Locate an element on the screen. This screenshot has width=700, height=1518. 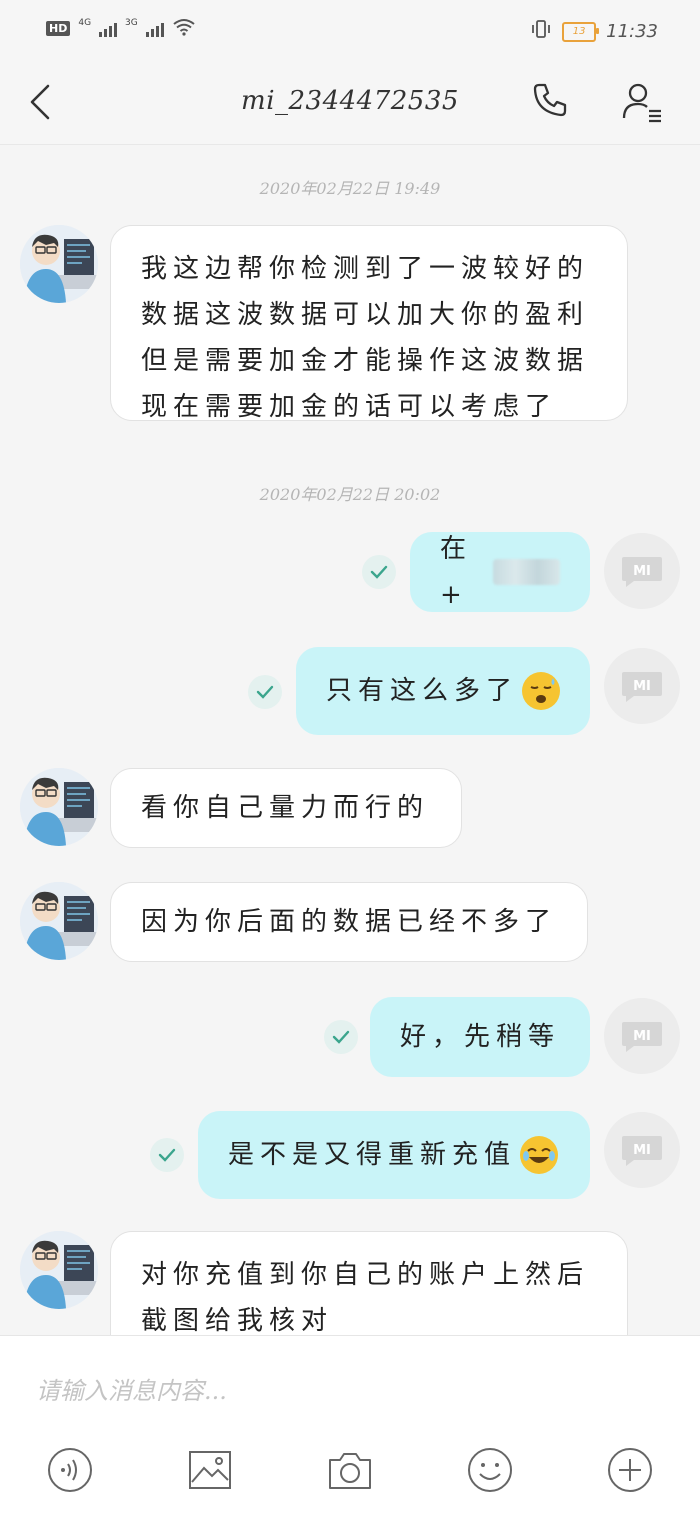
message-text: 对你充值到你自己的账户上然后 is located at coordinates (365, 1275).